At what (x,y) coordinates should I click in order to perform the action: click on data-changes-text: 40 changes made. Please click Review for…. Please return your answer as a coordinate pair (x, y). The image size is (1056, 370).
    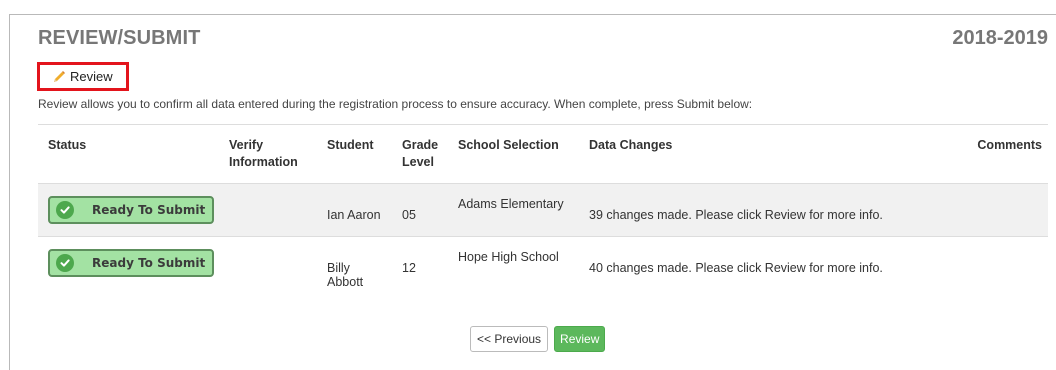
    Looking at the image, I should click on (736, 268).